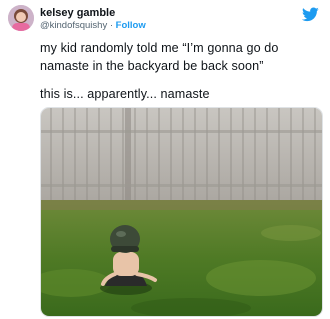  I want to click on tweet-text-line-1: my kid randomly told me “I’m gonna go do, so click(159, 48).